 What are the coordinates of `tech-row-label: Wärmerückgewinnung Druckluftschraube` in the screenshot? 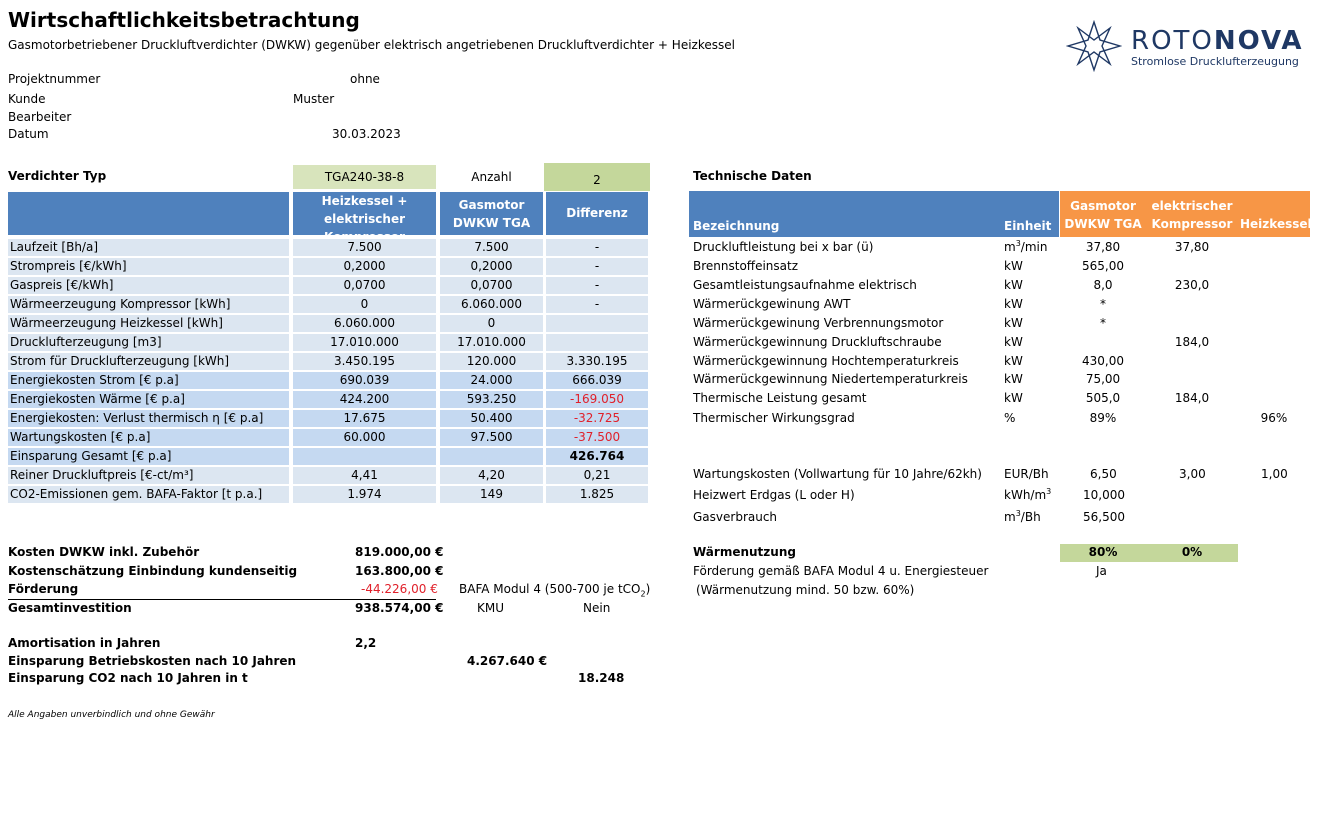 It's located at (817, 342).